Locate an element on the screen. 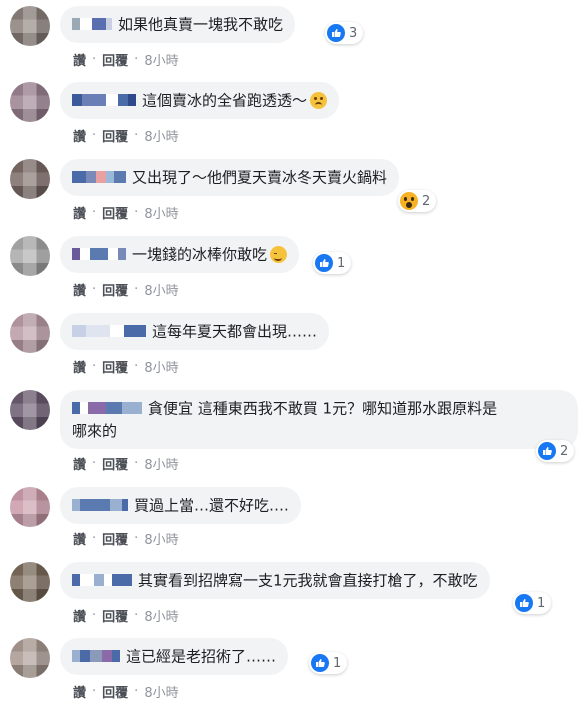  comment-bubble: 又出現了～他們夏天賣冰冬天賣火鍋料 is located at coordinates (230, 177).